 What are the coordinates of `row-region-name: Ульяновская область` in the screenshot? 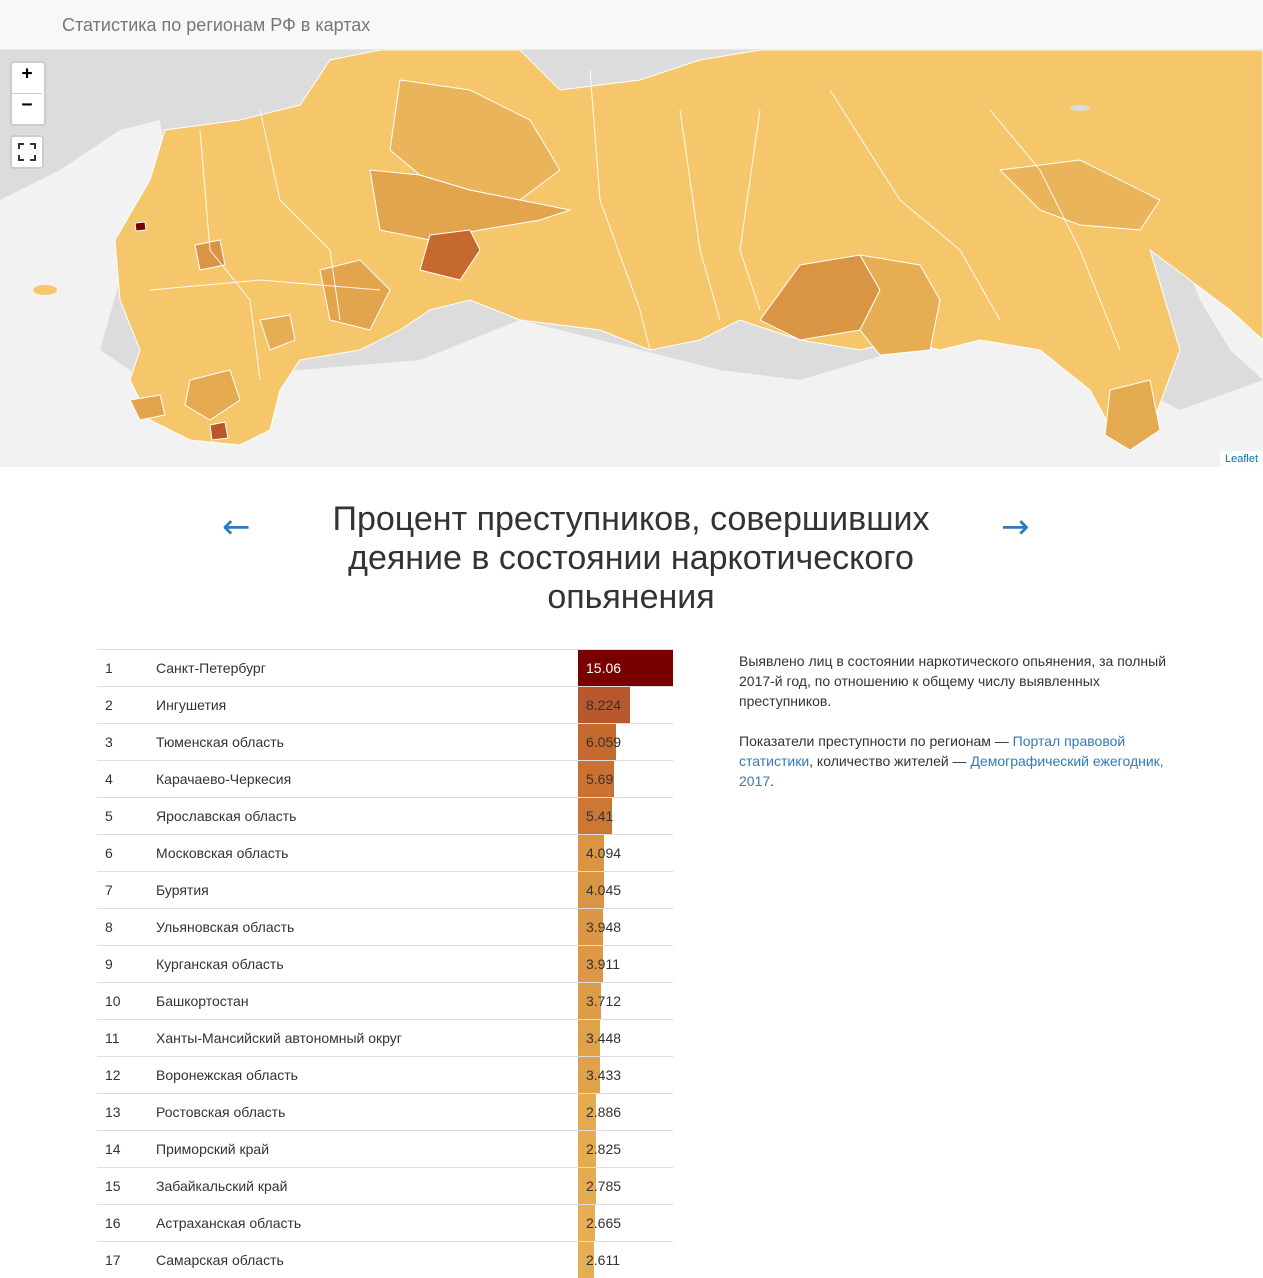 It's located at (225, 927).